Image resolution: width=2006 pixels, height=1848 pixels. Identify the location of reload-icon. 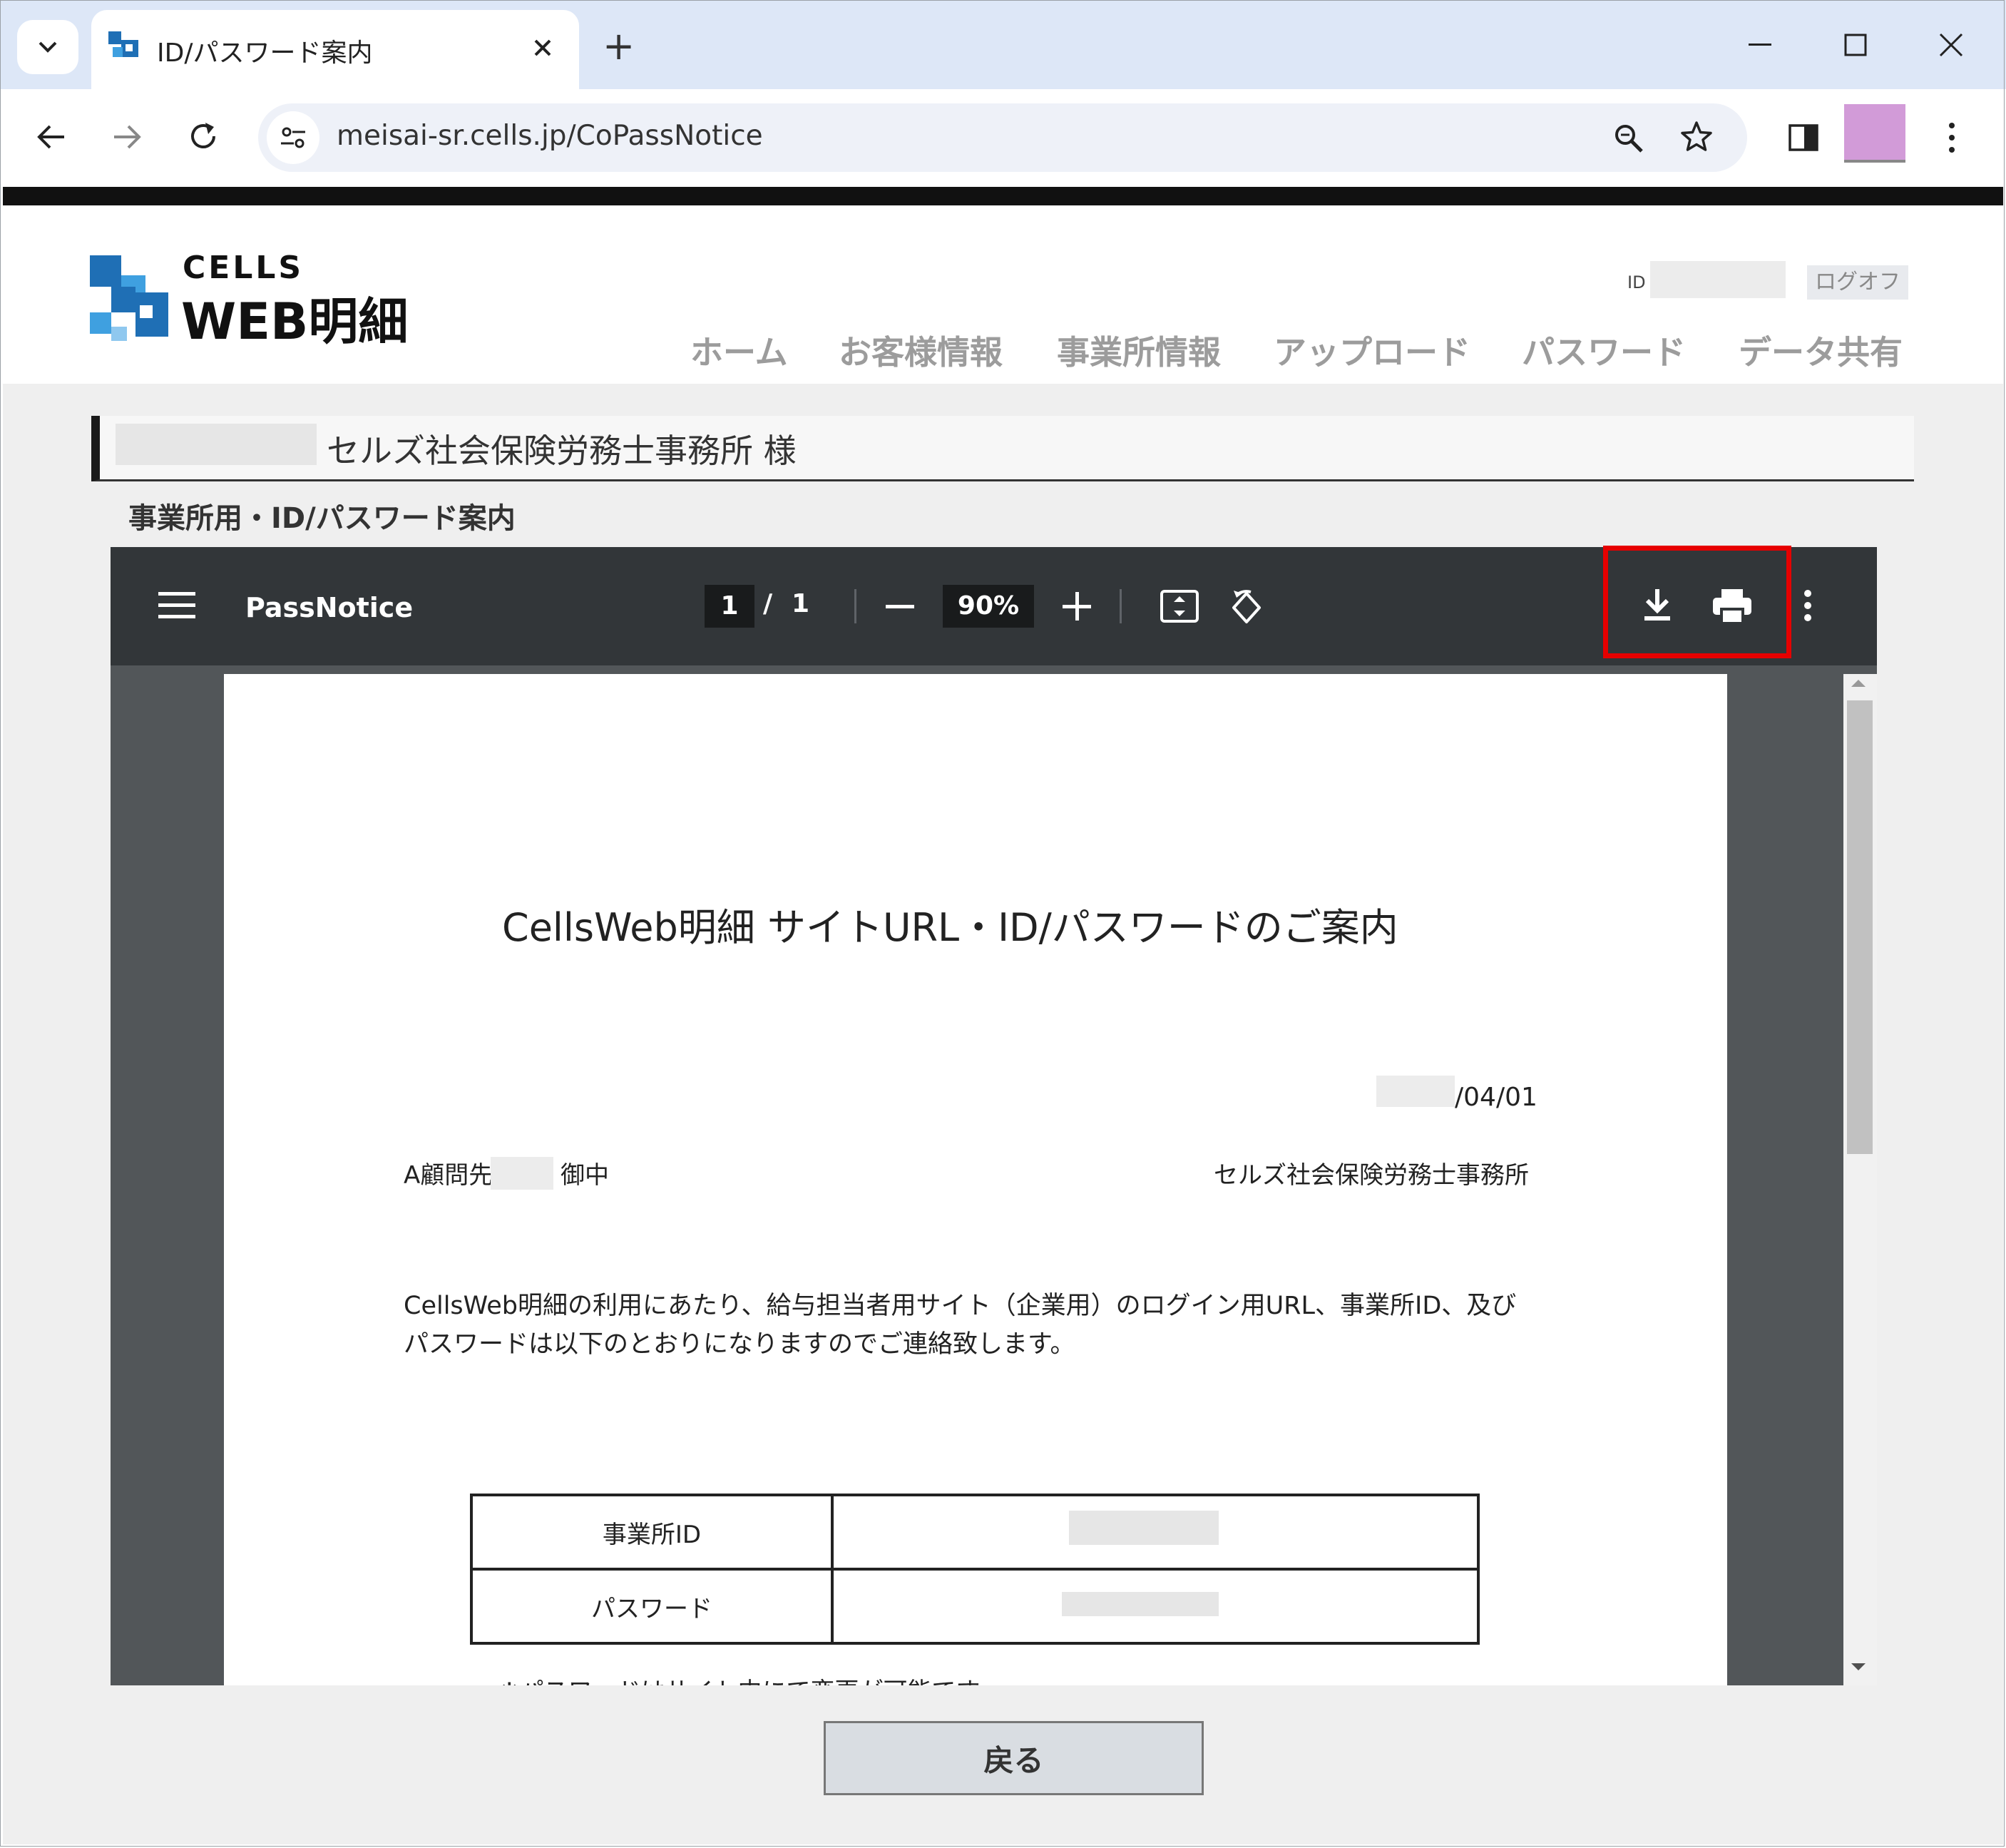
(204, 136).